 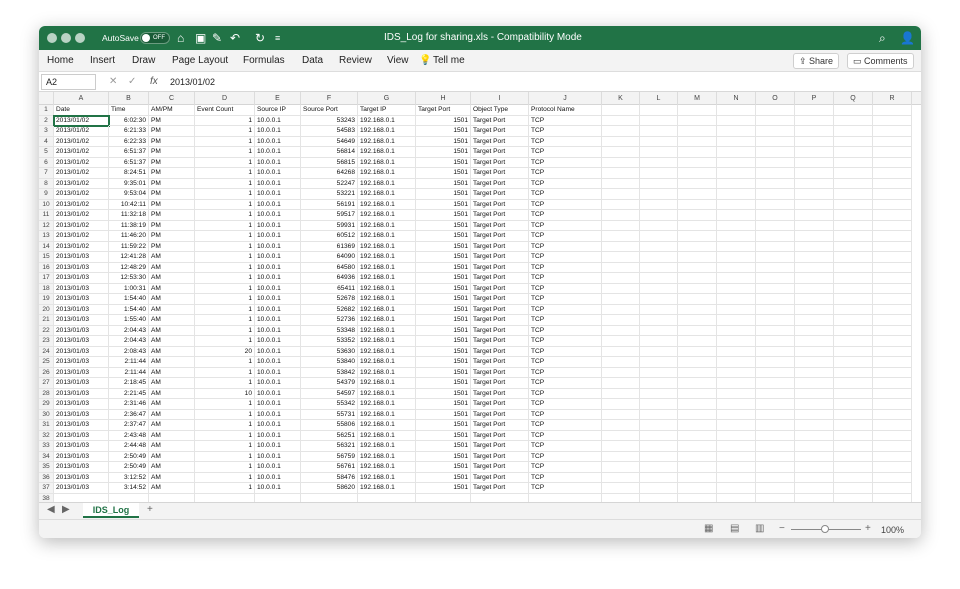 I want to click on cell: 56814, so click(x=329, y=152).